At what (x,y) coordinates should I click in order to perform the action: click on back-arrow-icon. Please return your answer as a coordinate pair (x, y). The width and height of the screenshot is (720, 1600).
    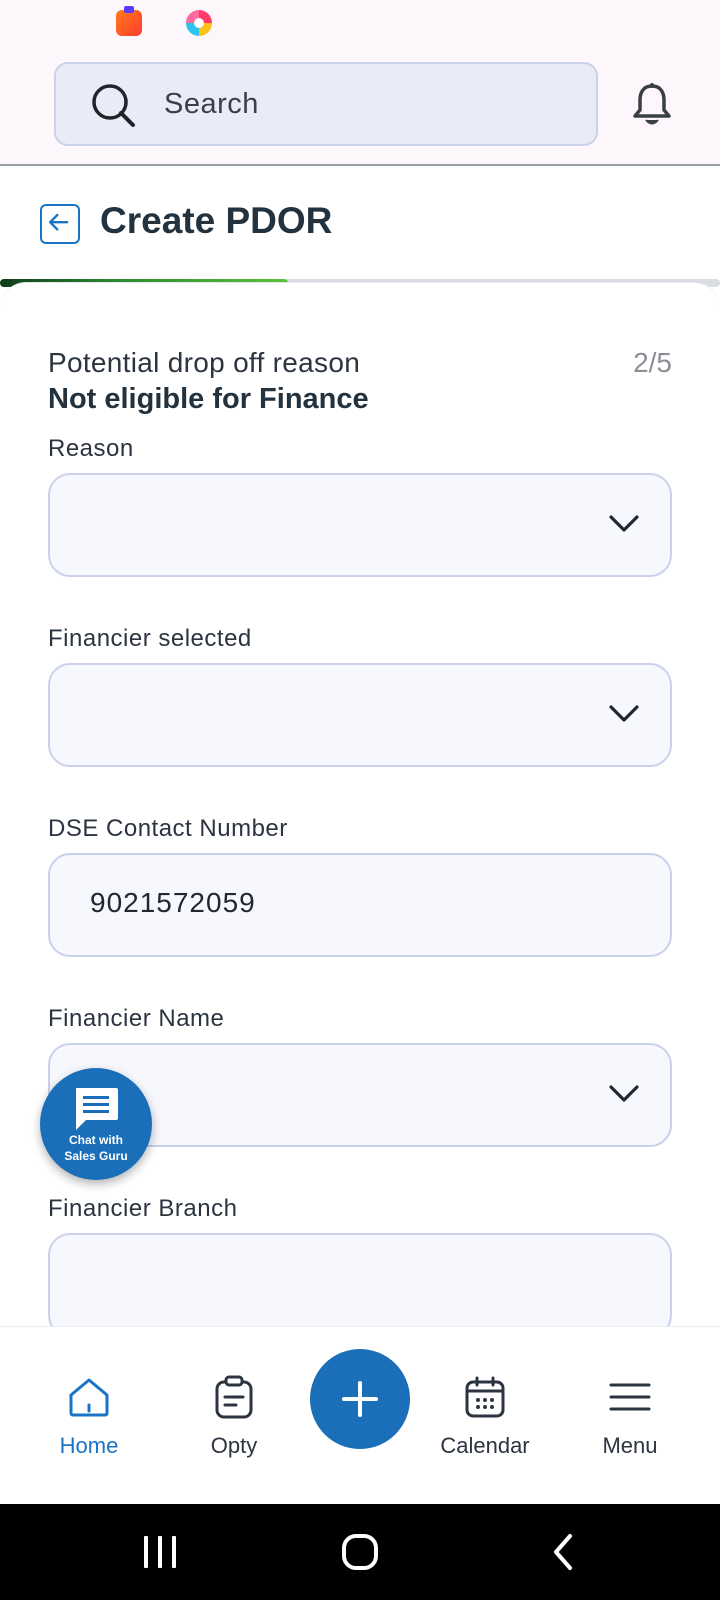
    Looking at the image, I should click on (58, 222).